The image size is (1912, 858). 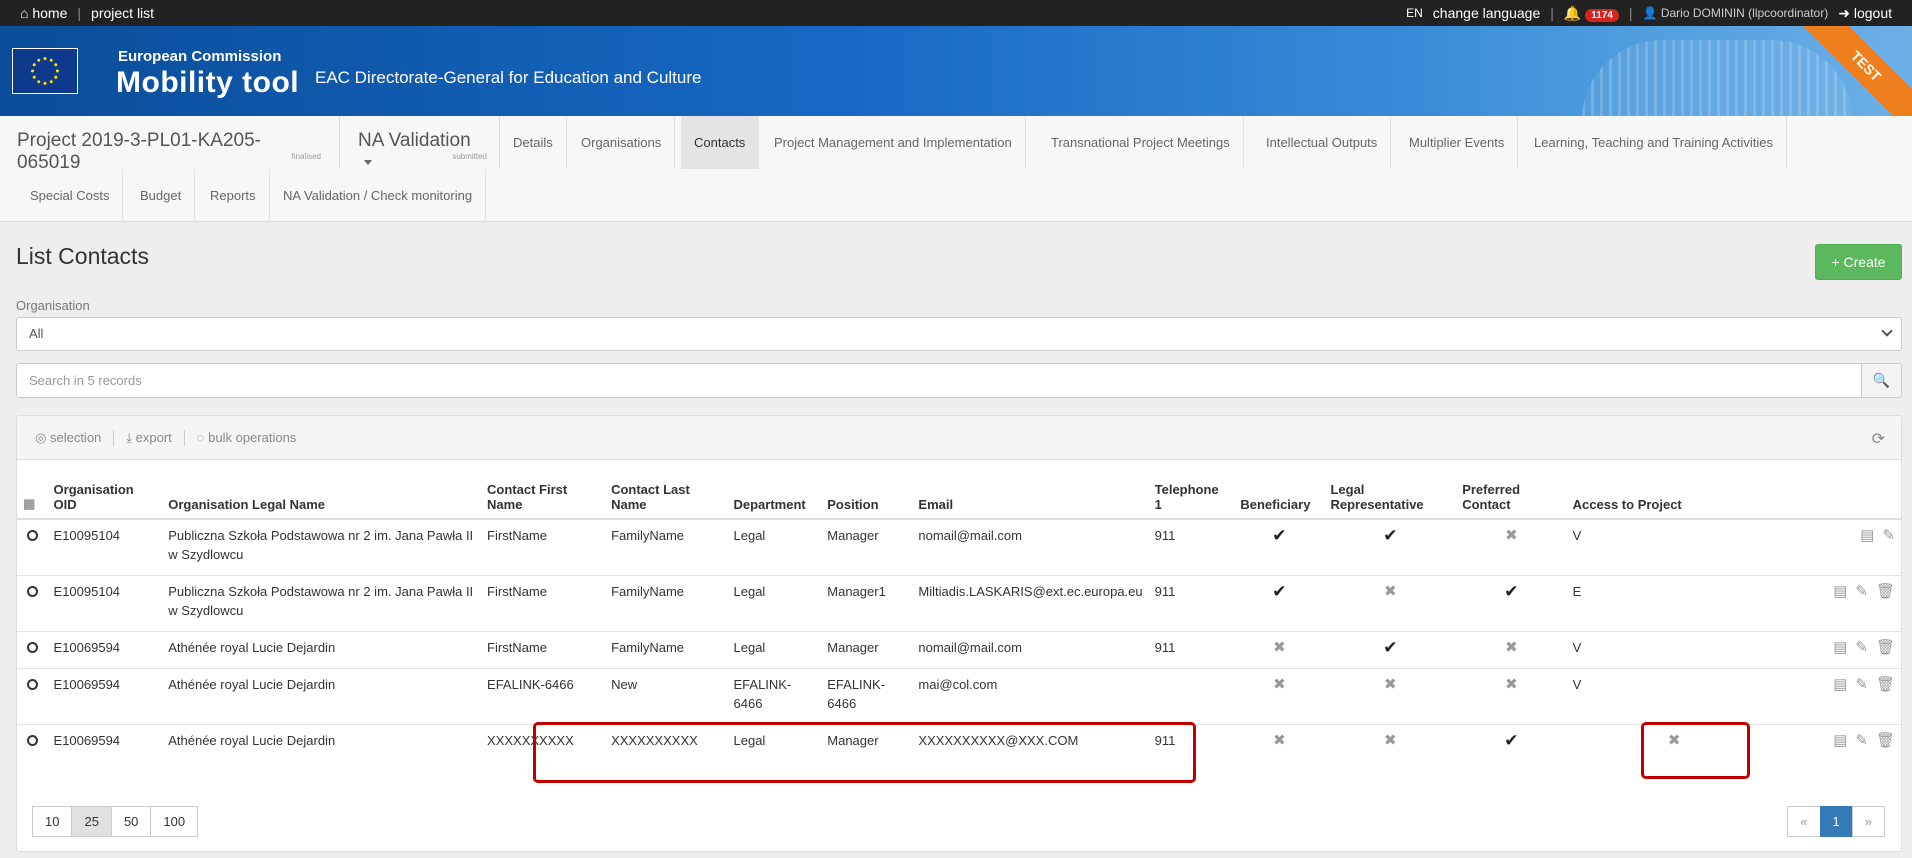 I want to click on page-1-button: 1, so click(x=1836, y=821).